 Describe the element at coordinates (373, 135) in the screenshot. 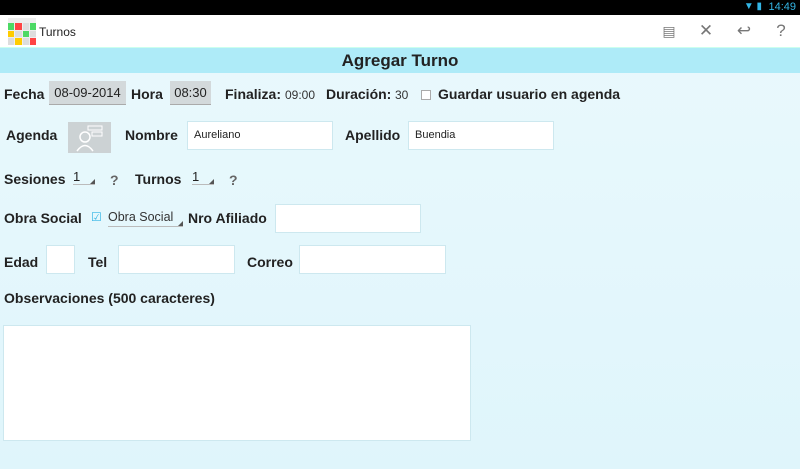

I see `apellido-label: Apellido` at that location.